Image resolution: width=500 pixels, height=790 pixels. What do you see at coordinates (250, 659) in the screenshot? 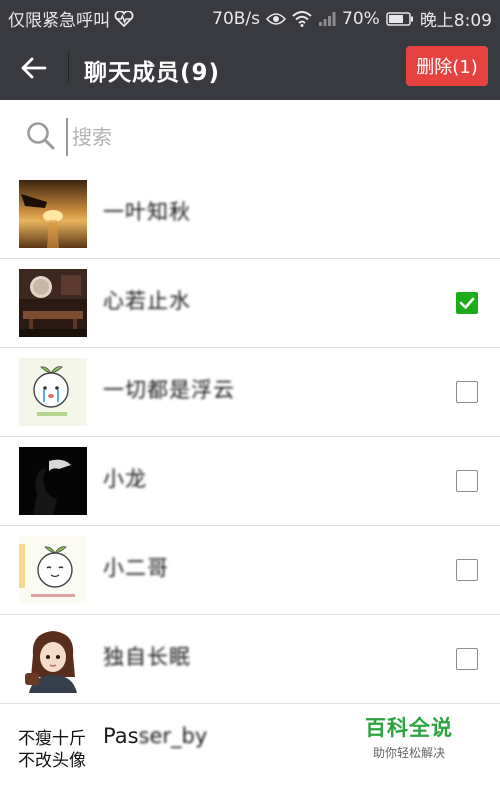
I see `list-item: 独自长眠` at bounding box center [250, 659].